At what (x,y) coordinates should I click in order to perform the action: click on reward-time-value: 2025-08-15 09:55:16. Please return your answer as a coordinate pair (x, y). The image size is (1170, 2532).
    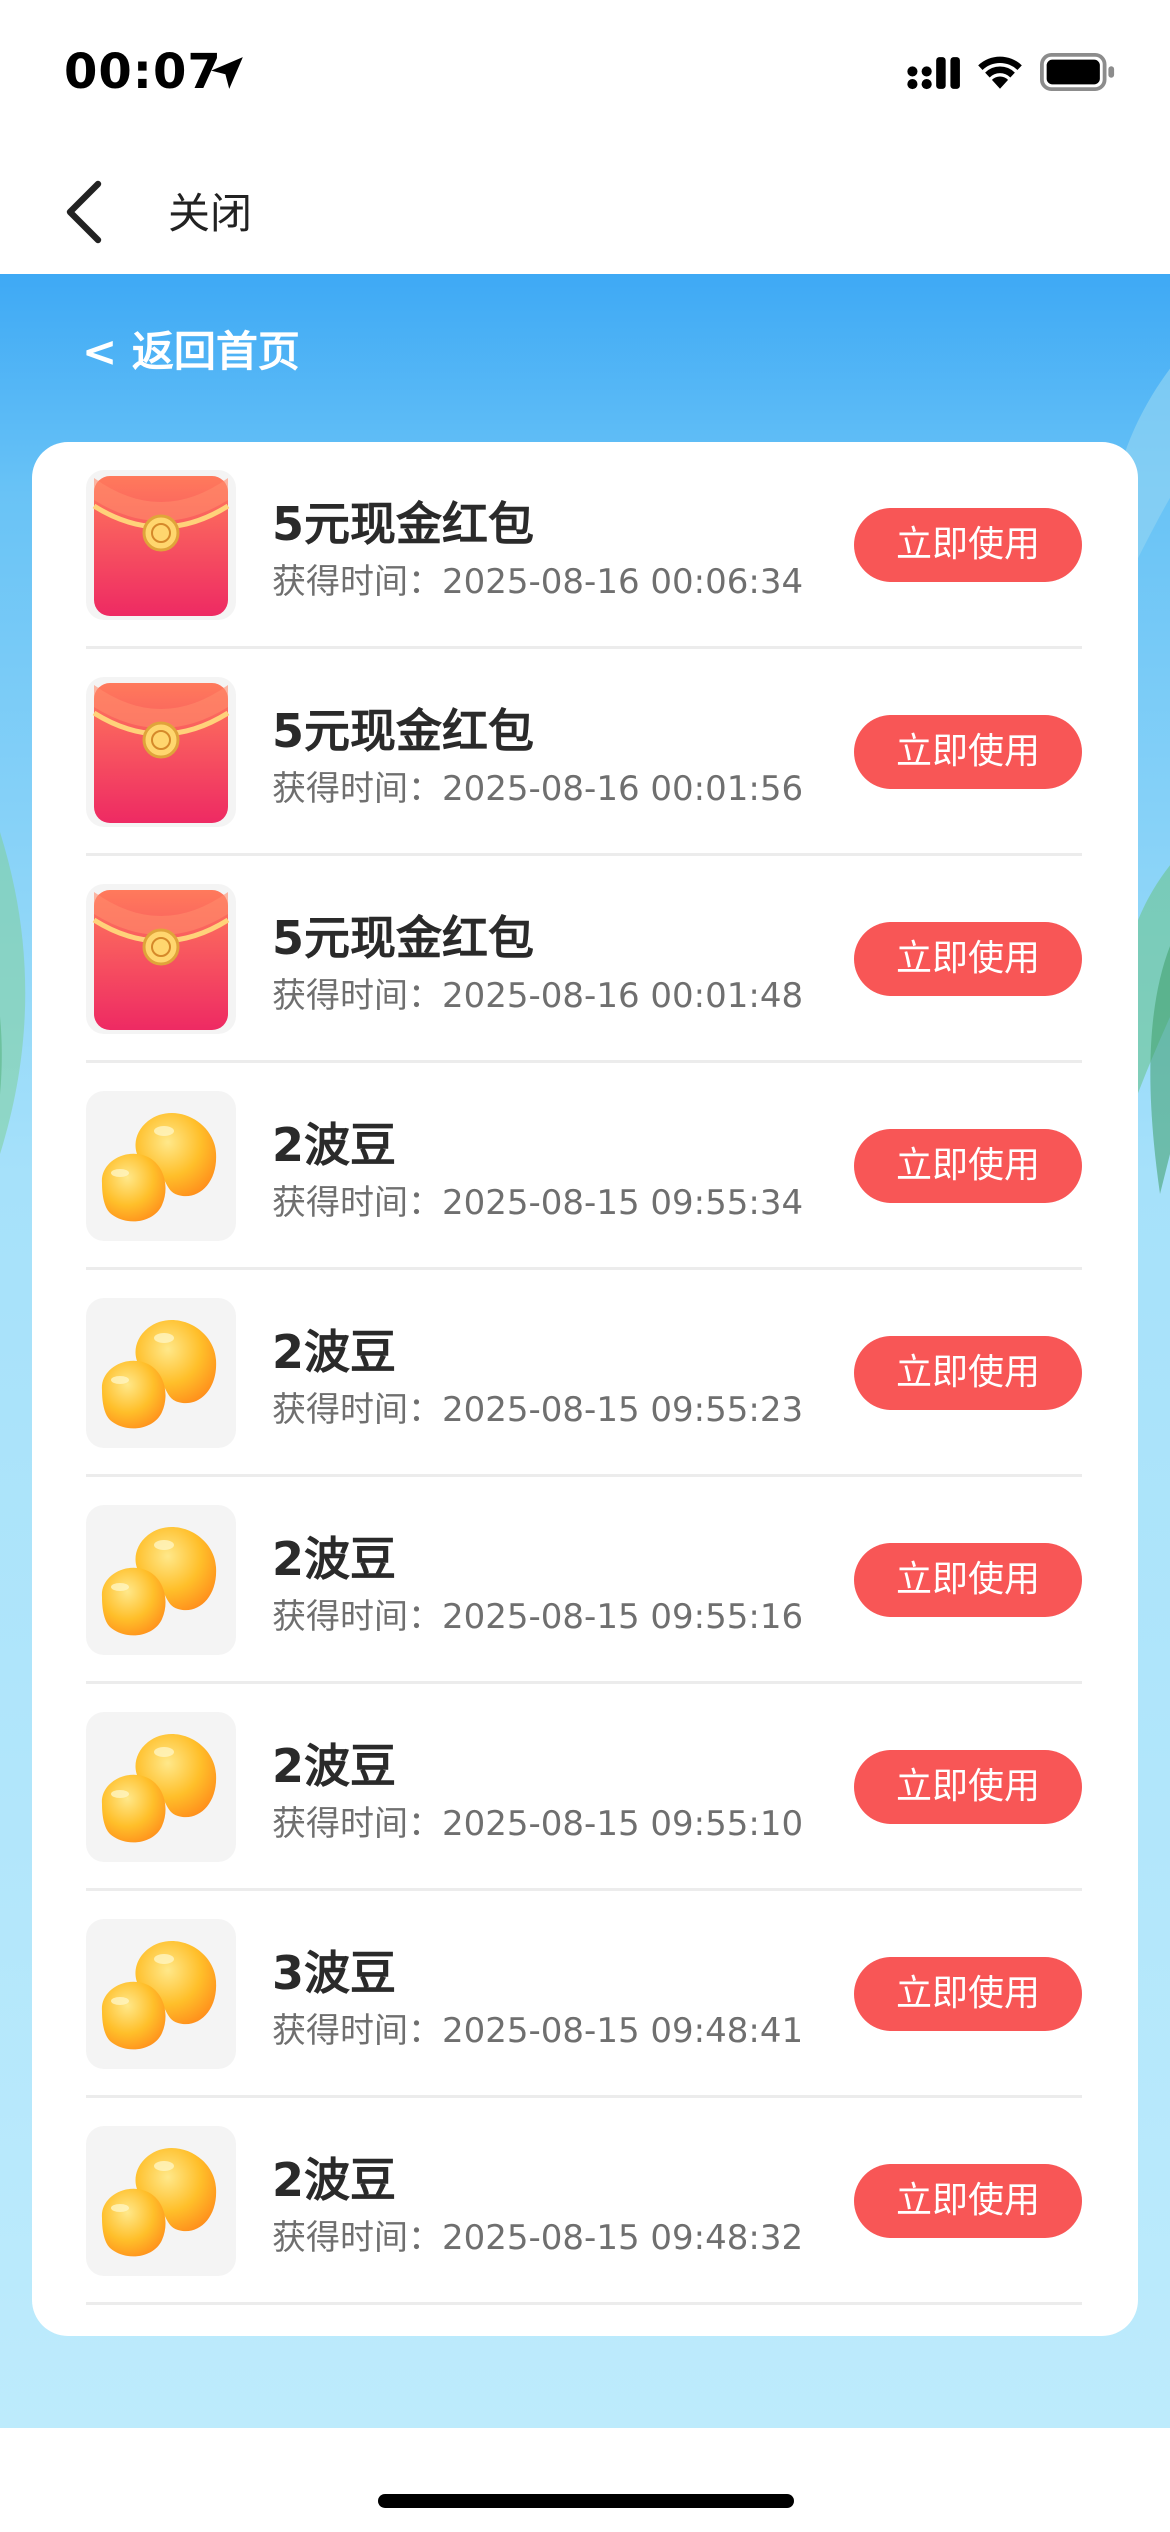
    Looking at the image, I should click on (623, 1617).